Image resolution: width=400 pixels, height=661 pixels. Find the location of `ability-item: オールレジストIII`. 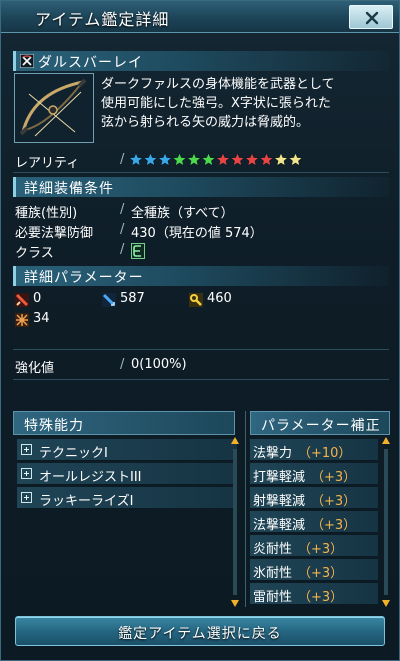

ability-item: オールレジストIII is located at coordinates (127, 474).